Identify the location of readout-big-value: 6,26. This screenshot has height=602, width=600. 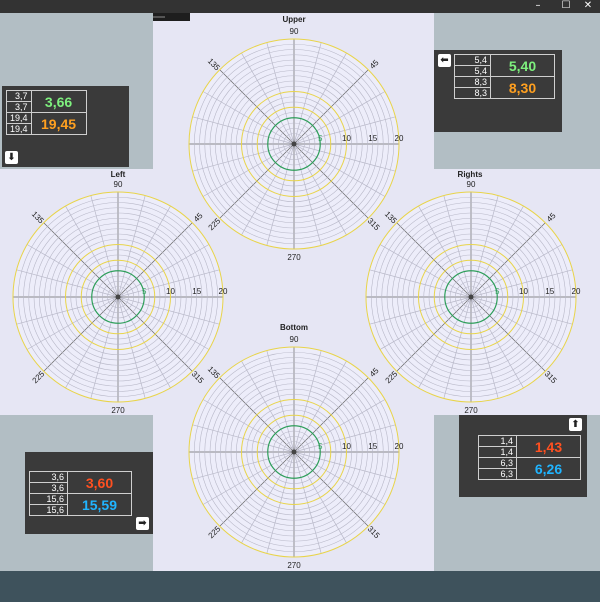
(548, 468).